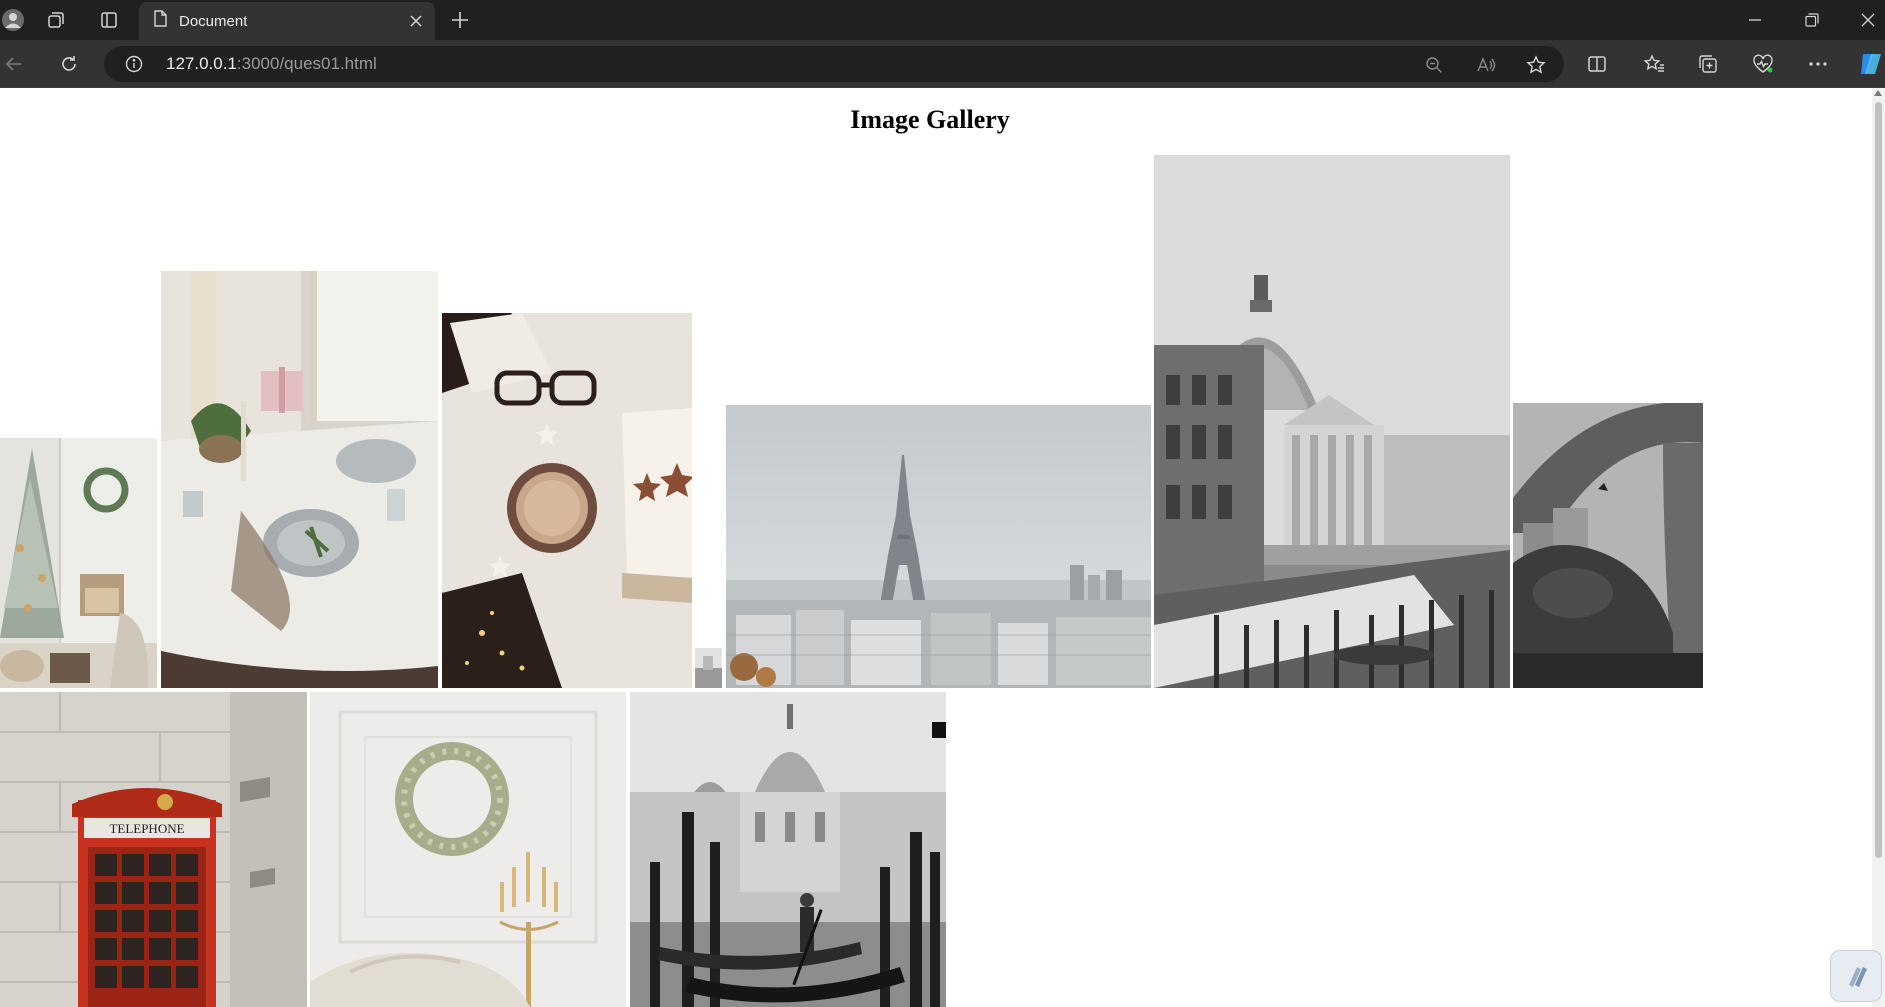 This screenshot has width=1885, height=1007. I want to click on url-text: 127.0.0.1:3000/ques01.html, so click(271, 64).